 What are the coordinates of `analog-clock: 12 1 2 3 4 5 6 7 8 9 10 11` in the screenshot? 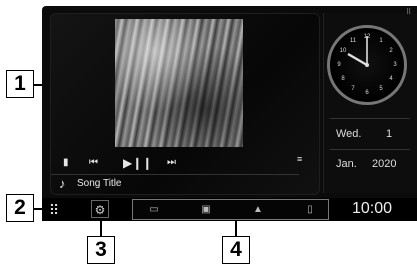 It's located at (367, 65).